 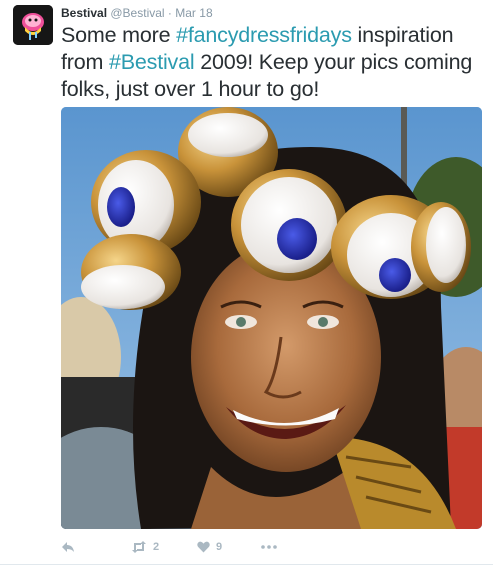 I want to click on more-dots-icon, so click(x=269, y=547).